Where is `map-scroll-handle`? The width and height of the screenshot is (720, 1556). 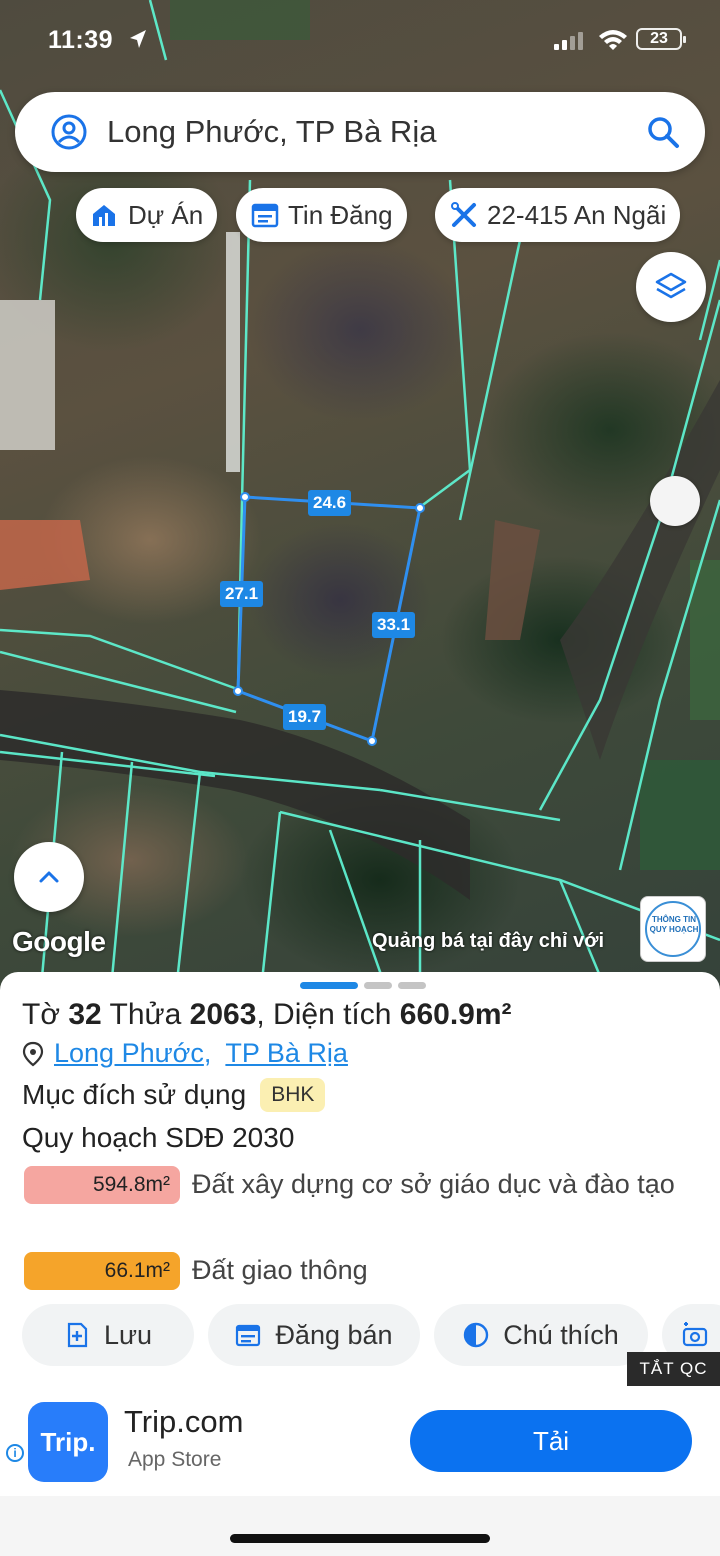
map-scroll-handle is located at coordinates (675, 501).